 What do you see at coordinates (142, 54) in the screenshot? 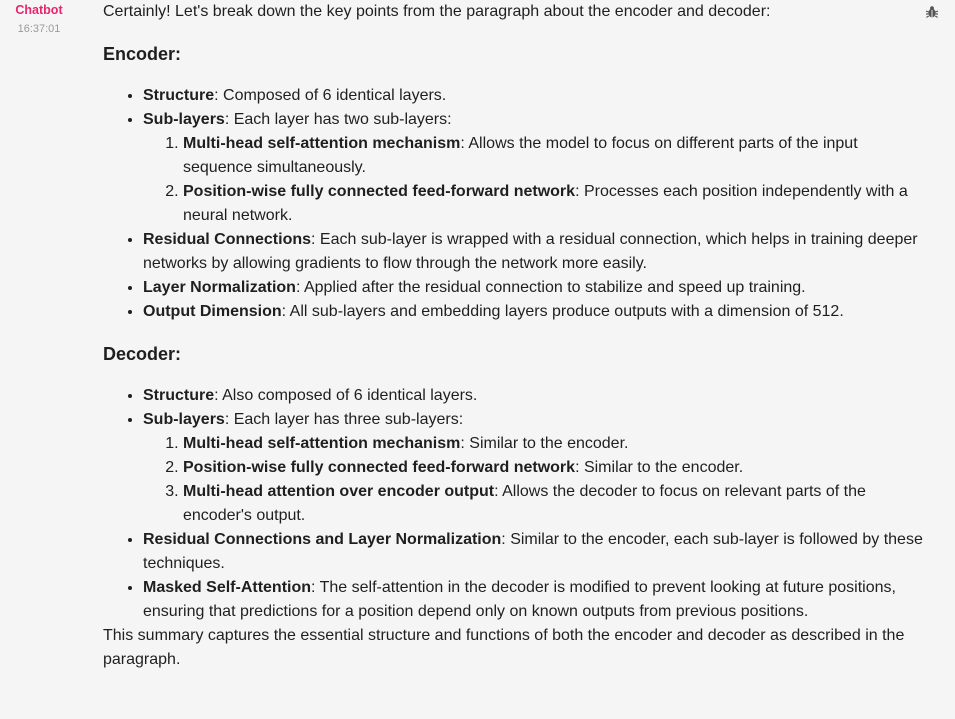
I see `encoder-heading: Encoder:` at bounding box center [142, 54].